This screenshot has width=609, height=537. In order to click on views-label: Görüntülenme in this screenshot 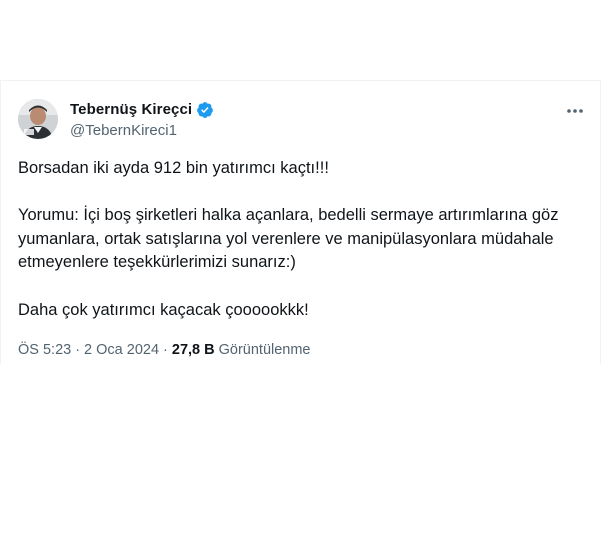, I will do `click(264, 350)`.